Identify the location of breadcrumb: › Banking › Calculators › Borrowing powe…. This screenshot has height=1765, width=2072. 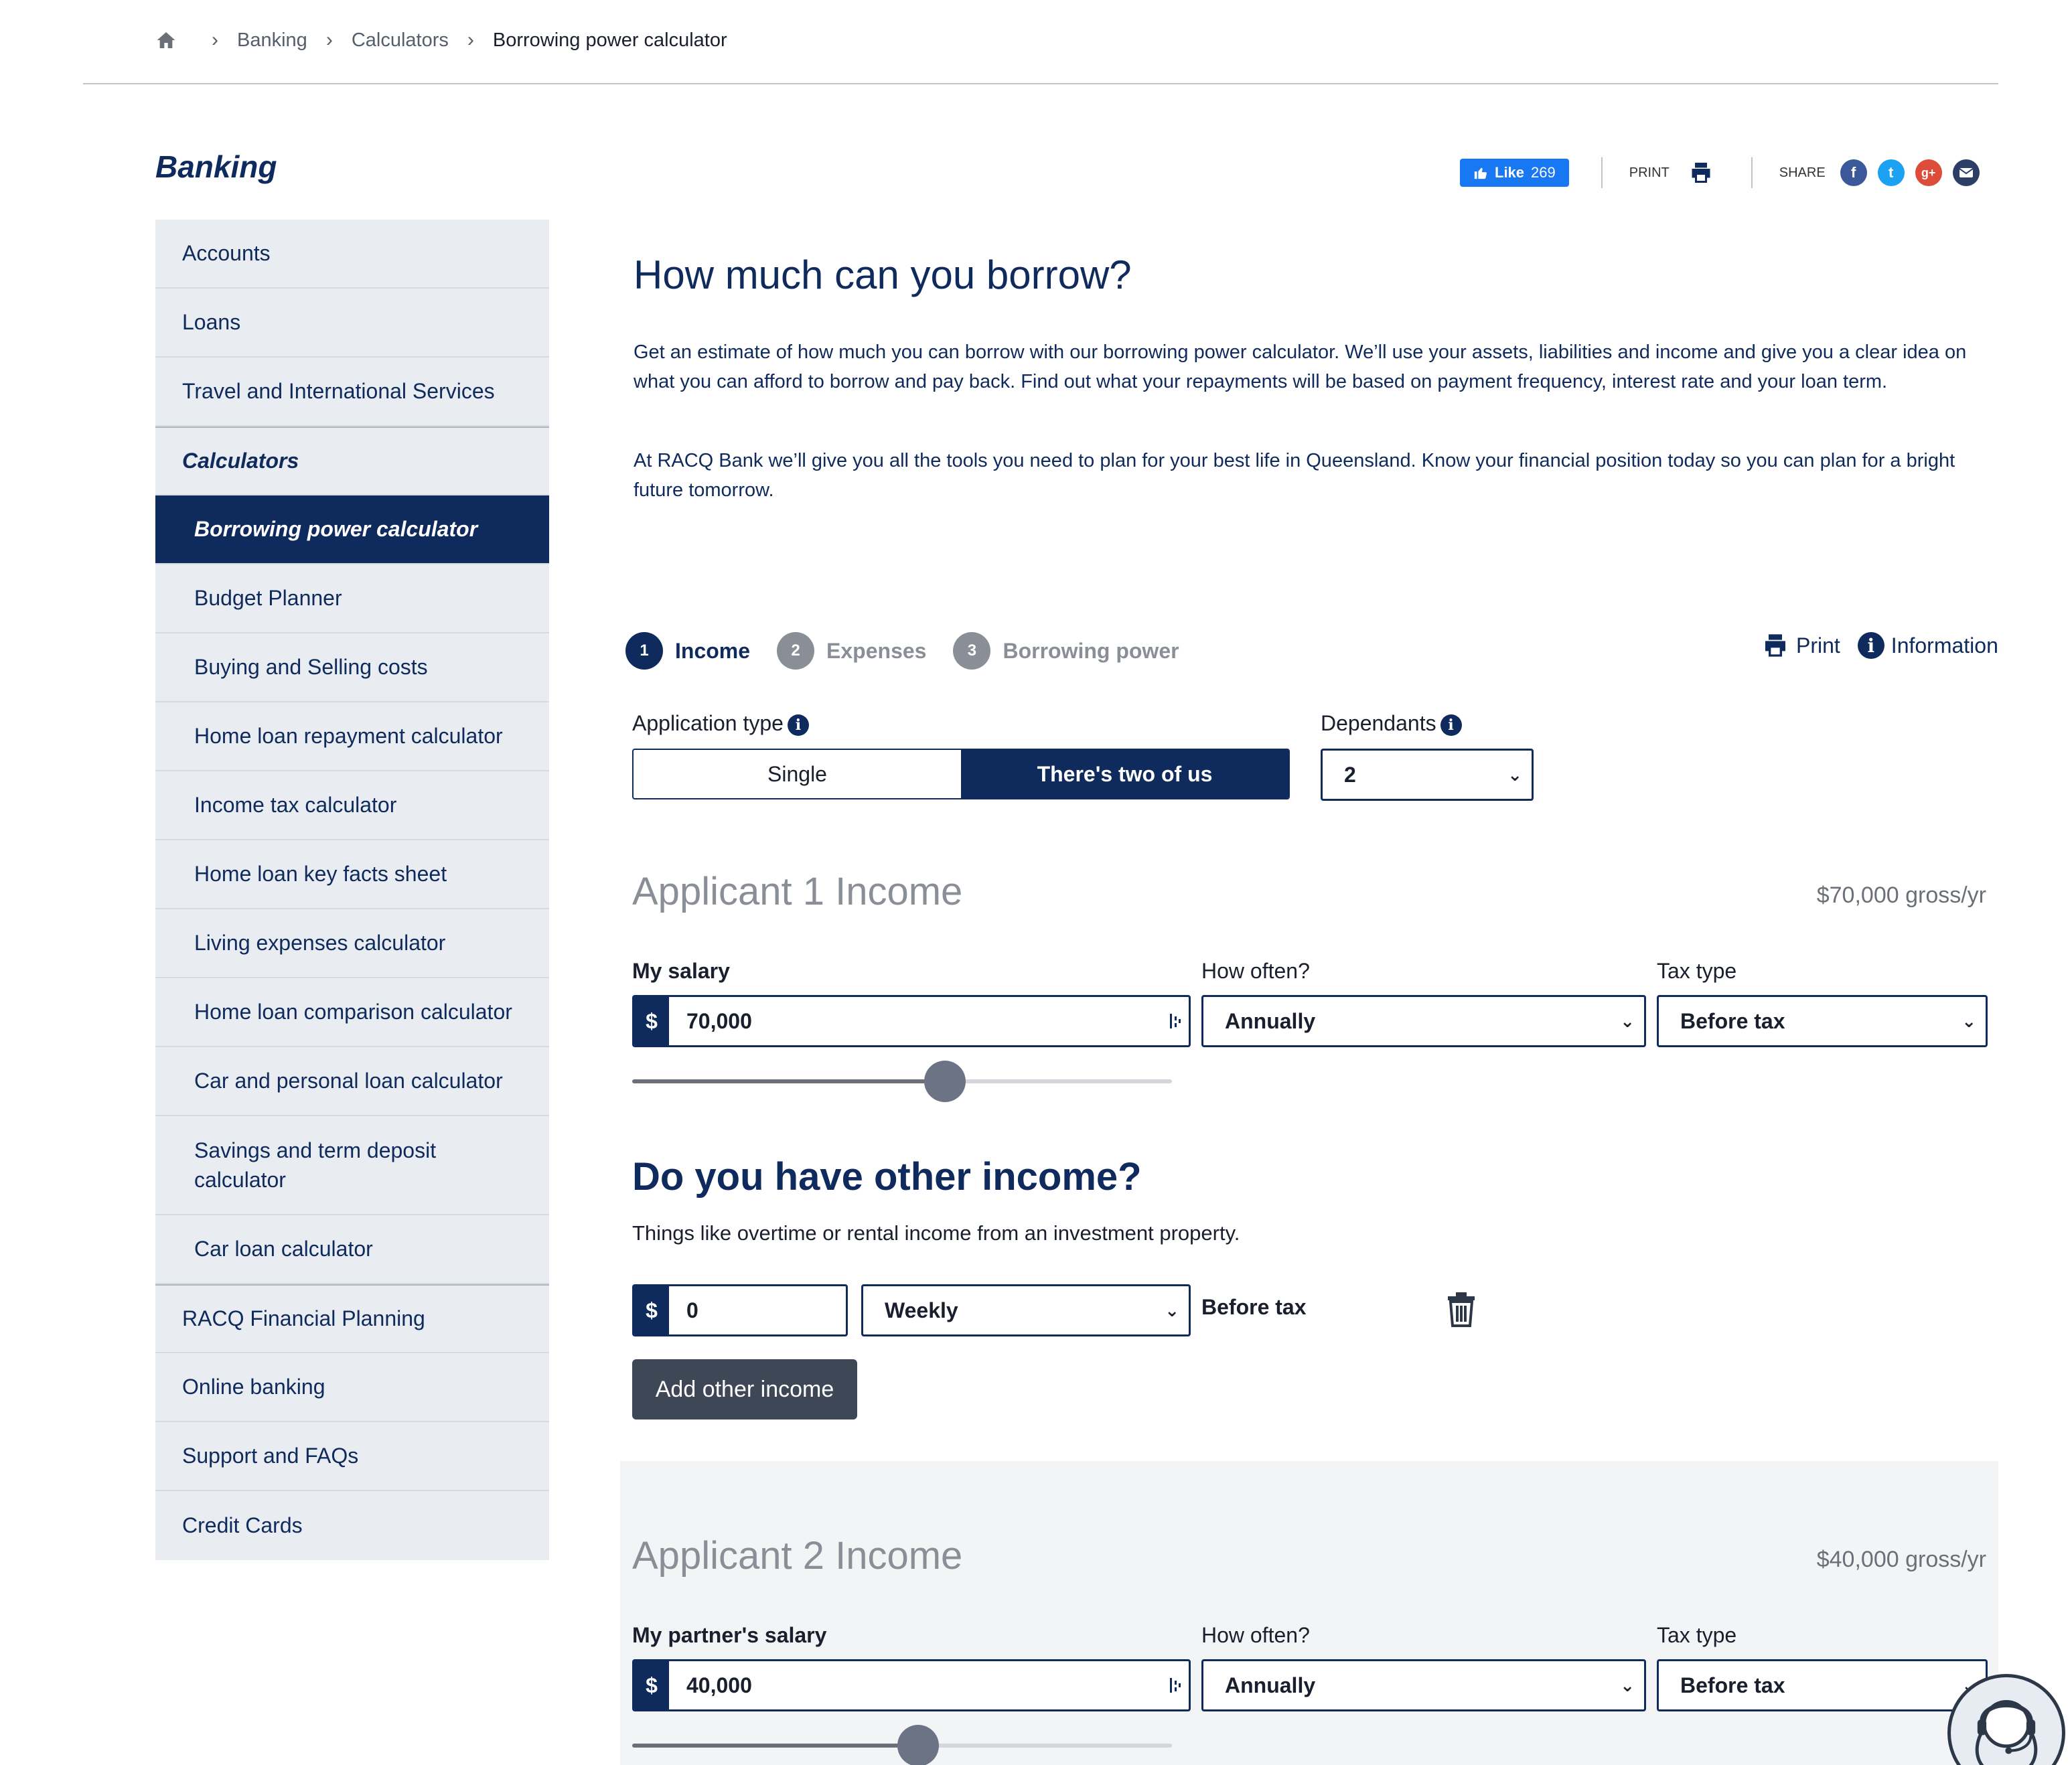
(441, 40).